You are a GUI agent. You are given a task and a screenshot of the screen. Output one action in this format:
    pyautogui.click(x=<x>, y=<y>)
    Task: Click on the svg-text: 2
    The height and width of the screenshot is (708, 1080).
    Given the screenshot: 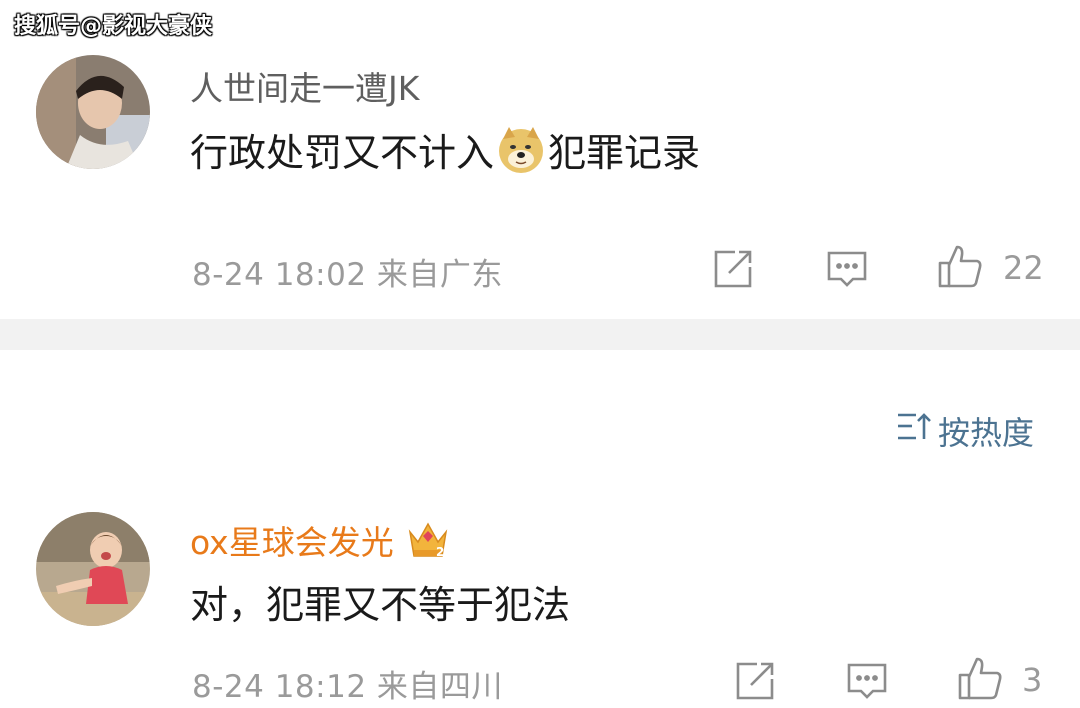 What is the action you would take?
    pyautogui.click(x=440, y=552)
    